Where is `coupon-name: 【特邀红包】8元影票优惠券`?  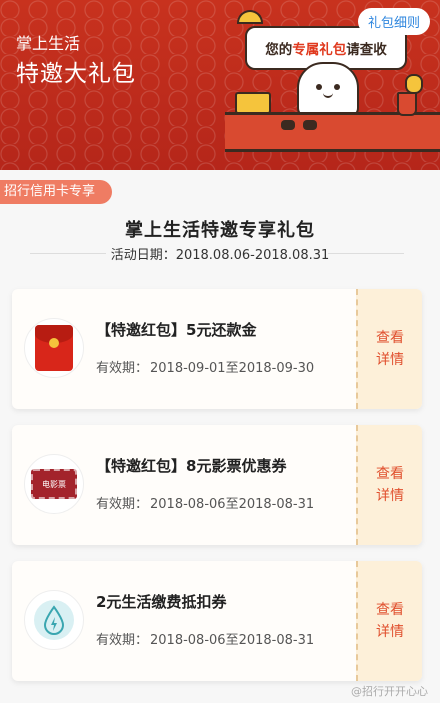
coupon-name: 【特邀红包】8元影票优惠券 is located at coordinates (191, 466).